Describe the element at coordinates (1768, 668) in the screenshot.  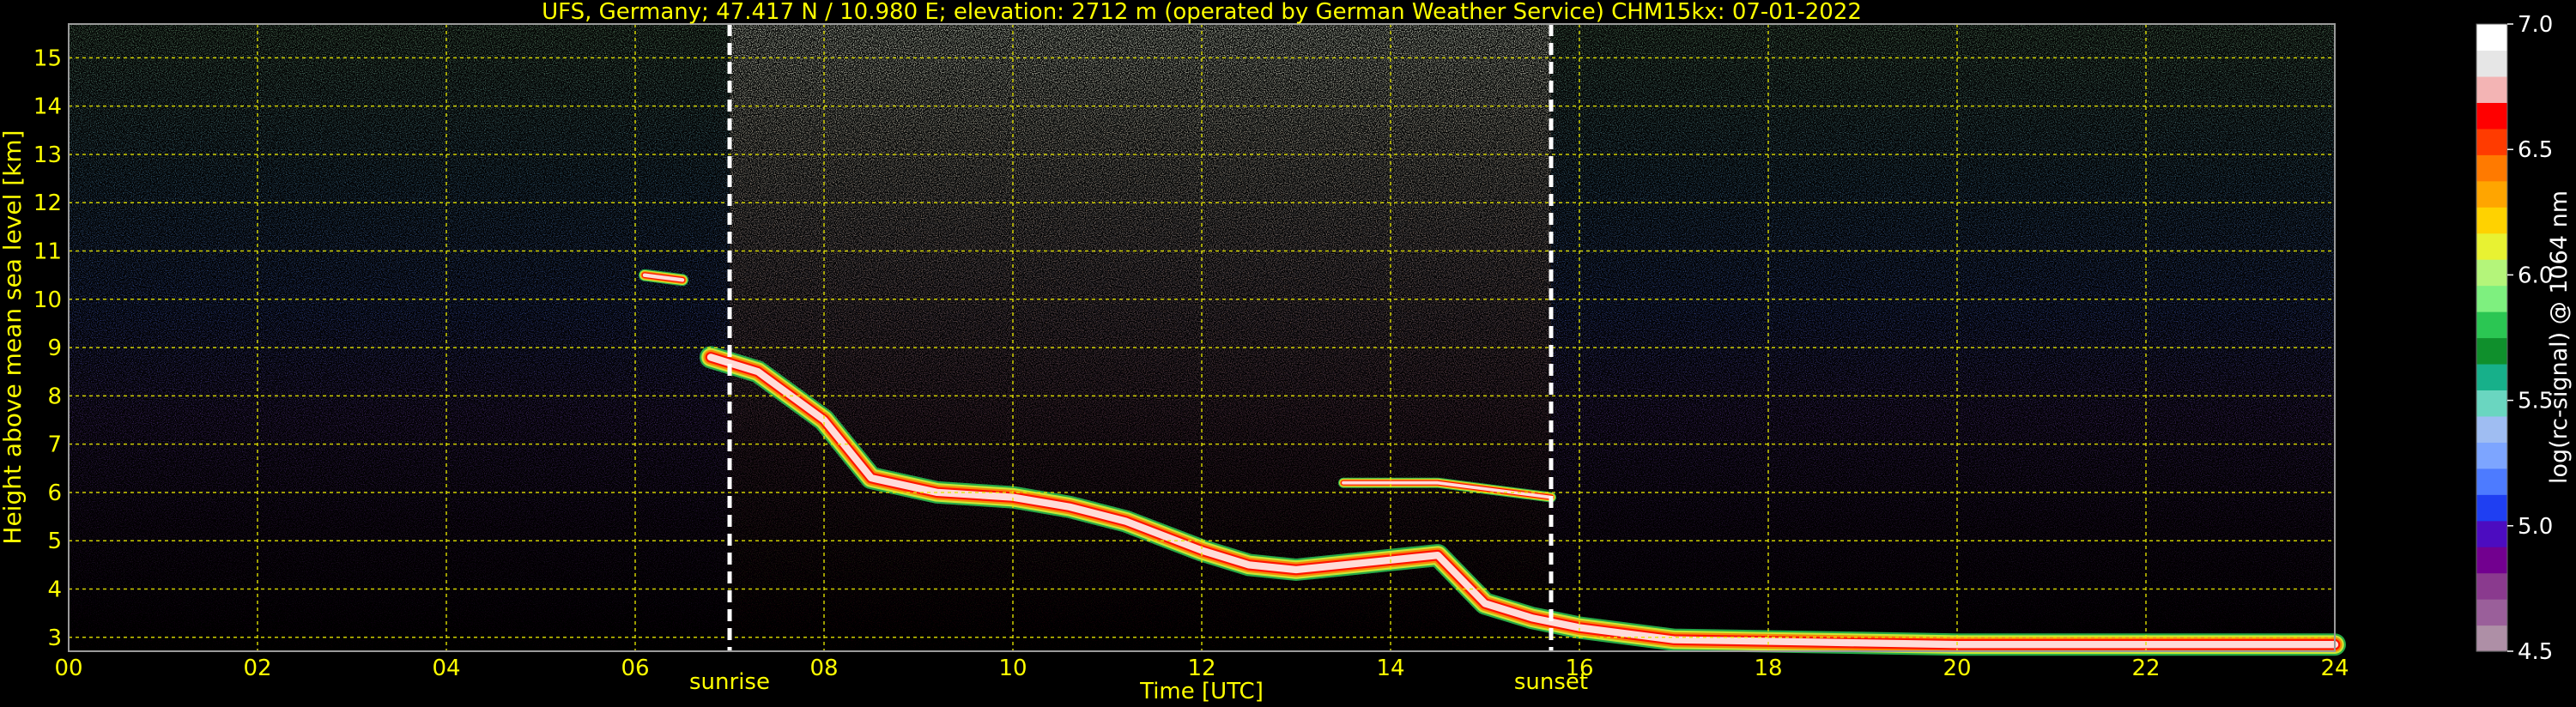
I see `x-tick-label: 18` at that location.